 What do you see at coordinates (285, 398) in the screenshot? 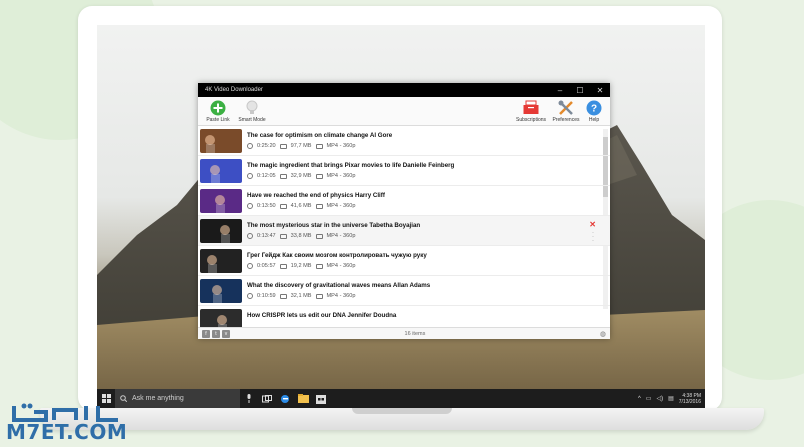
I see `edge-icon` at bounding box center [285, 398].